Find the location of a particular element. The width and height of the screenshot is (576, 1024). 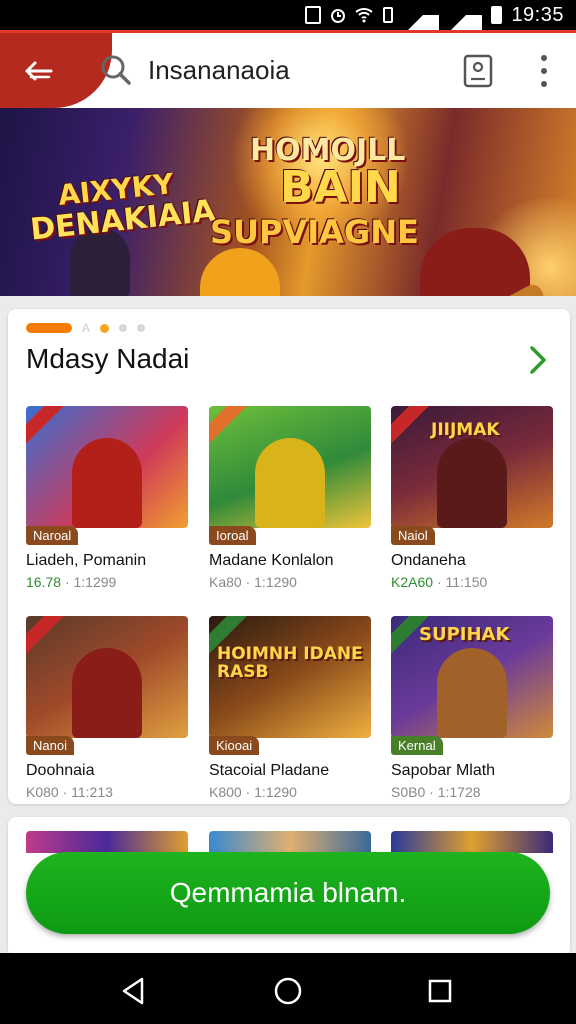

game-thumbnail: HOIMNH IDANE RASB is located at coordinates (290, 677).